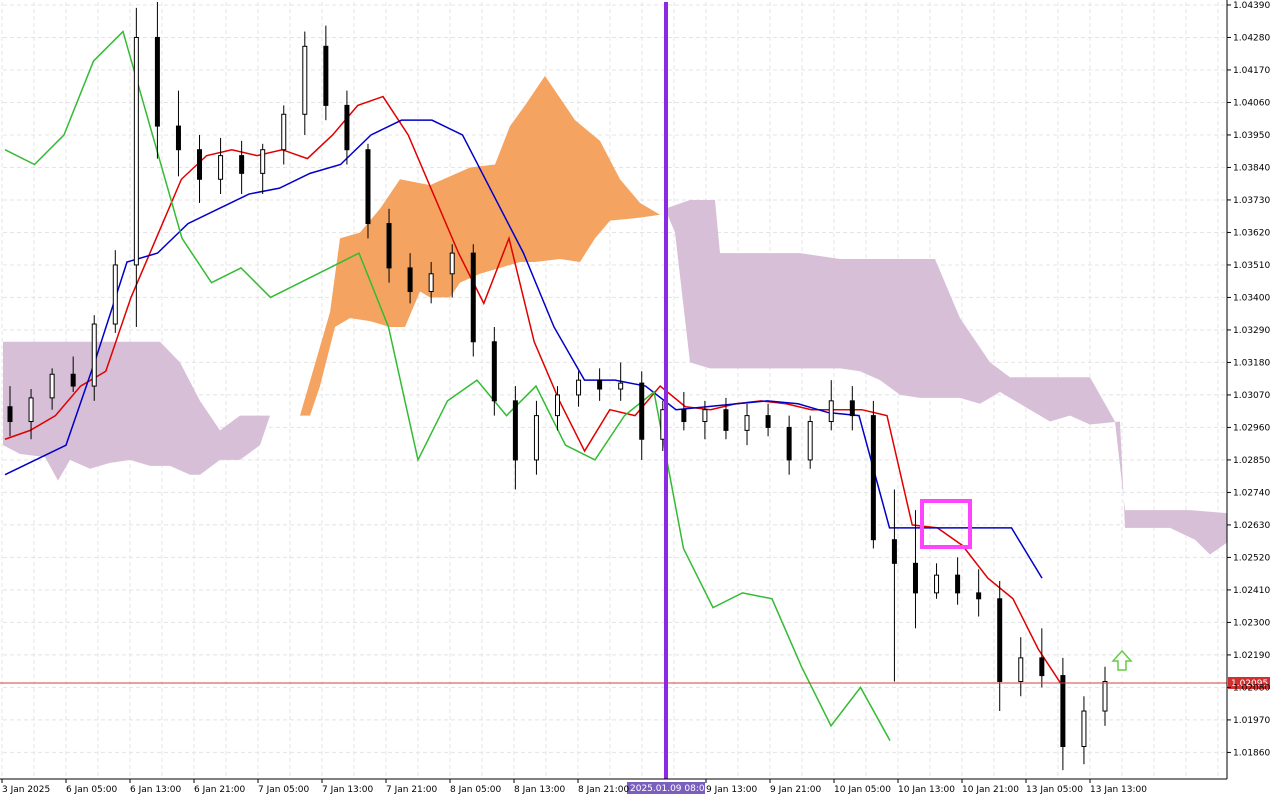 The width and height of the screenshot is (1280, 800). Describe the element at coordinates (796, 790) in the screenshot. I see `x-tick-label: 9 Jan 21:00` at that location.